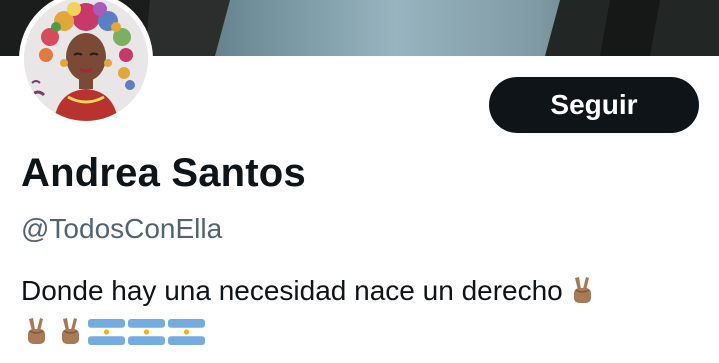 This screenshot has width=719, height=363. Describe the element at coordinates (122, 228) in the screenshot. I see `user-handle: @TodosConElla` at that location.